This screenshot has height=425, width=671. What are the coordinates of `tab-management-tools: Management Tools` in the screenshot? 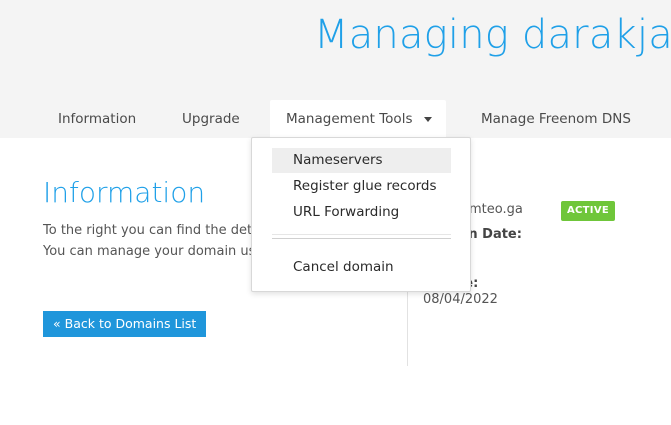 It's located at (358, 119).